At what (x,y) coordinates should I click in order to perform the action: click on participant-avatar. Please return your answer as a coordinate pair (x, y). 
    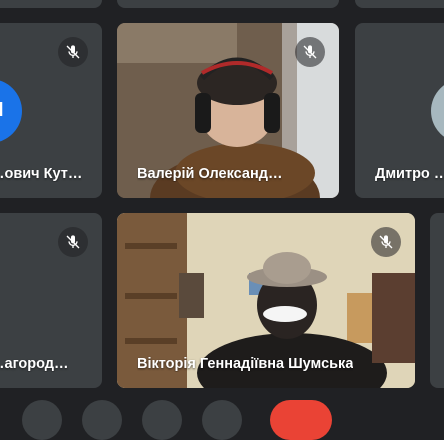
    Looking at the image, I should click on (437, 111).